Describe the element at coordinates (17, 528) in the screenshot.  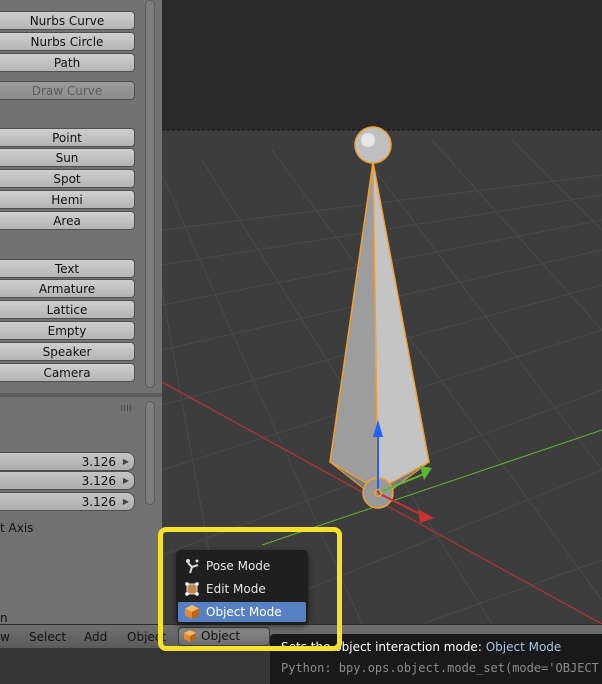
I see `axis-label: t Axis` at that location.